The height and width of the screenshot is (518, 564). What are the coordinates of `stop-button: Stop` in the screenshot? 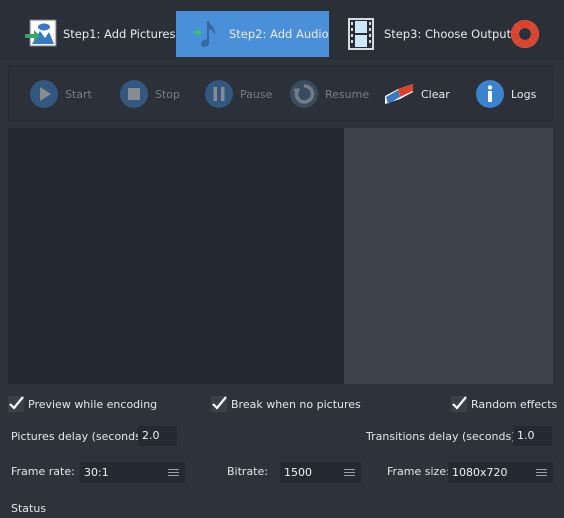 It's located at (149, 94).